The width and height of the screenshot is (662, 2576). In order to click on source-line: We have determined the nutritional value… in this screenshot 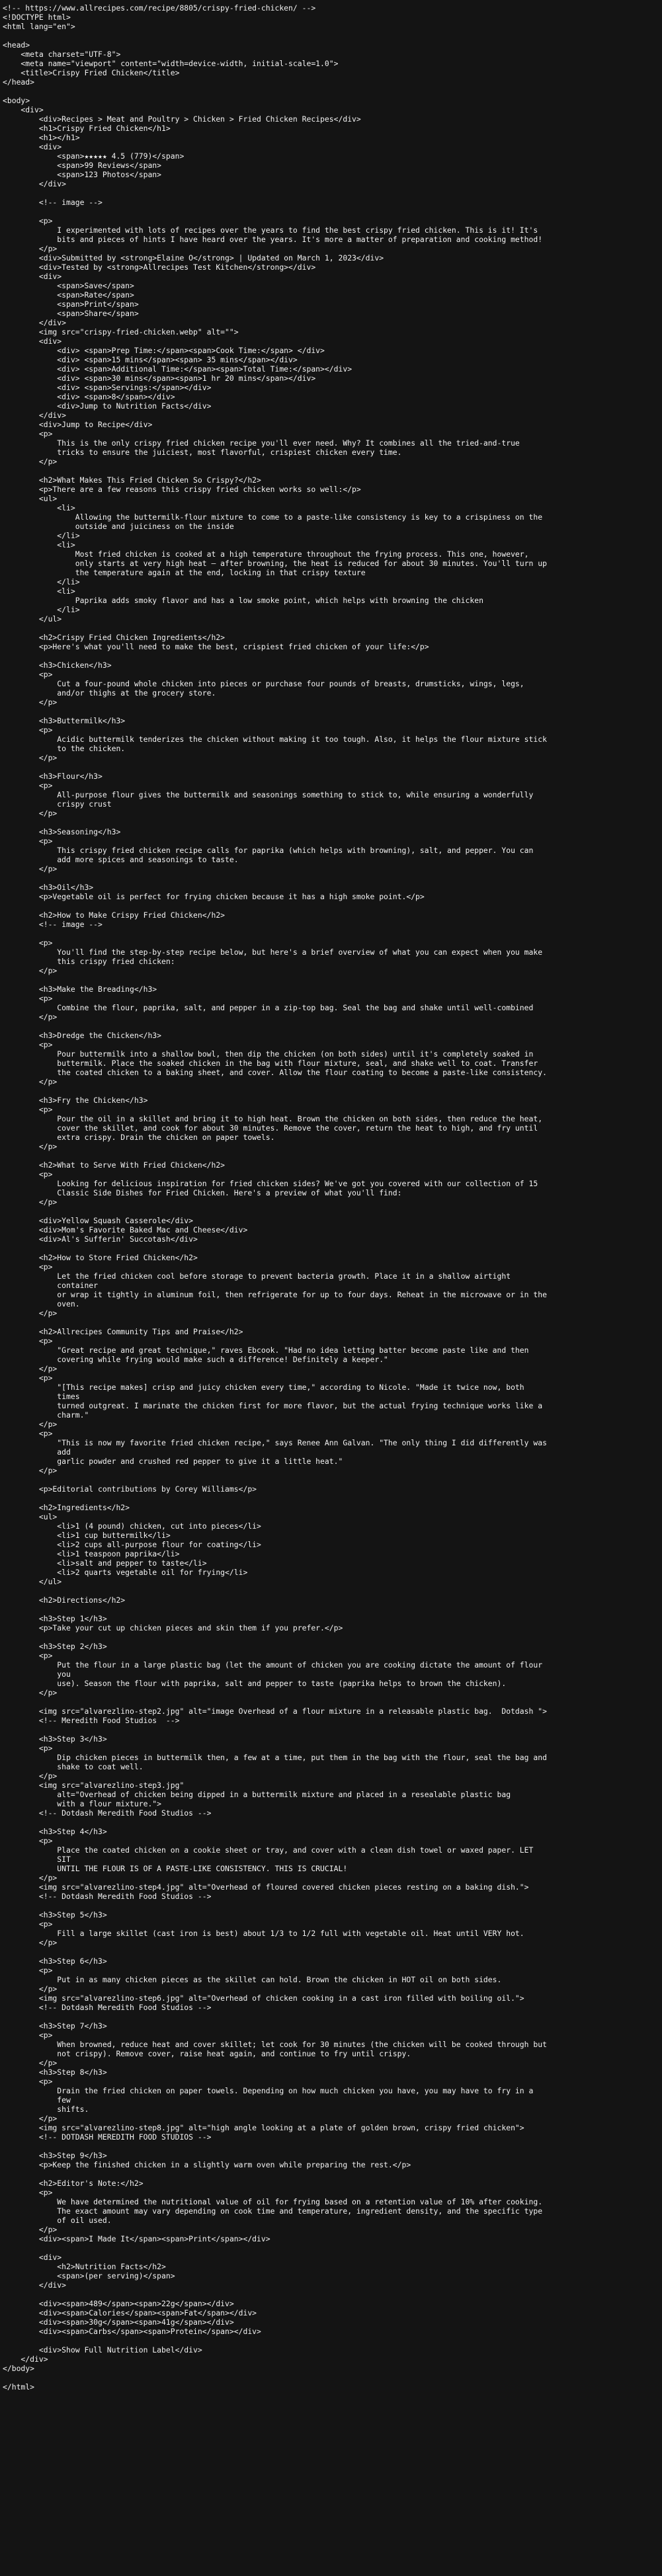, I will do `click(273, 2201)`.